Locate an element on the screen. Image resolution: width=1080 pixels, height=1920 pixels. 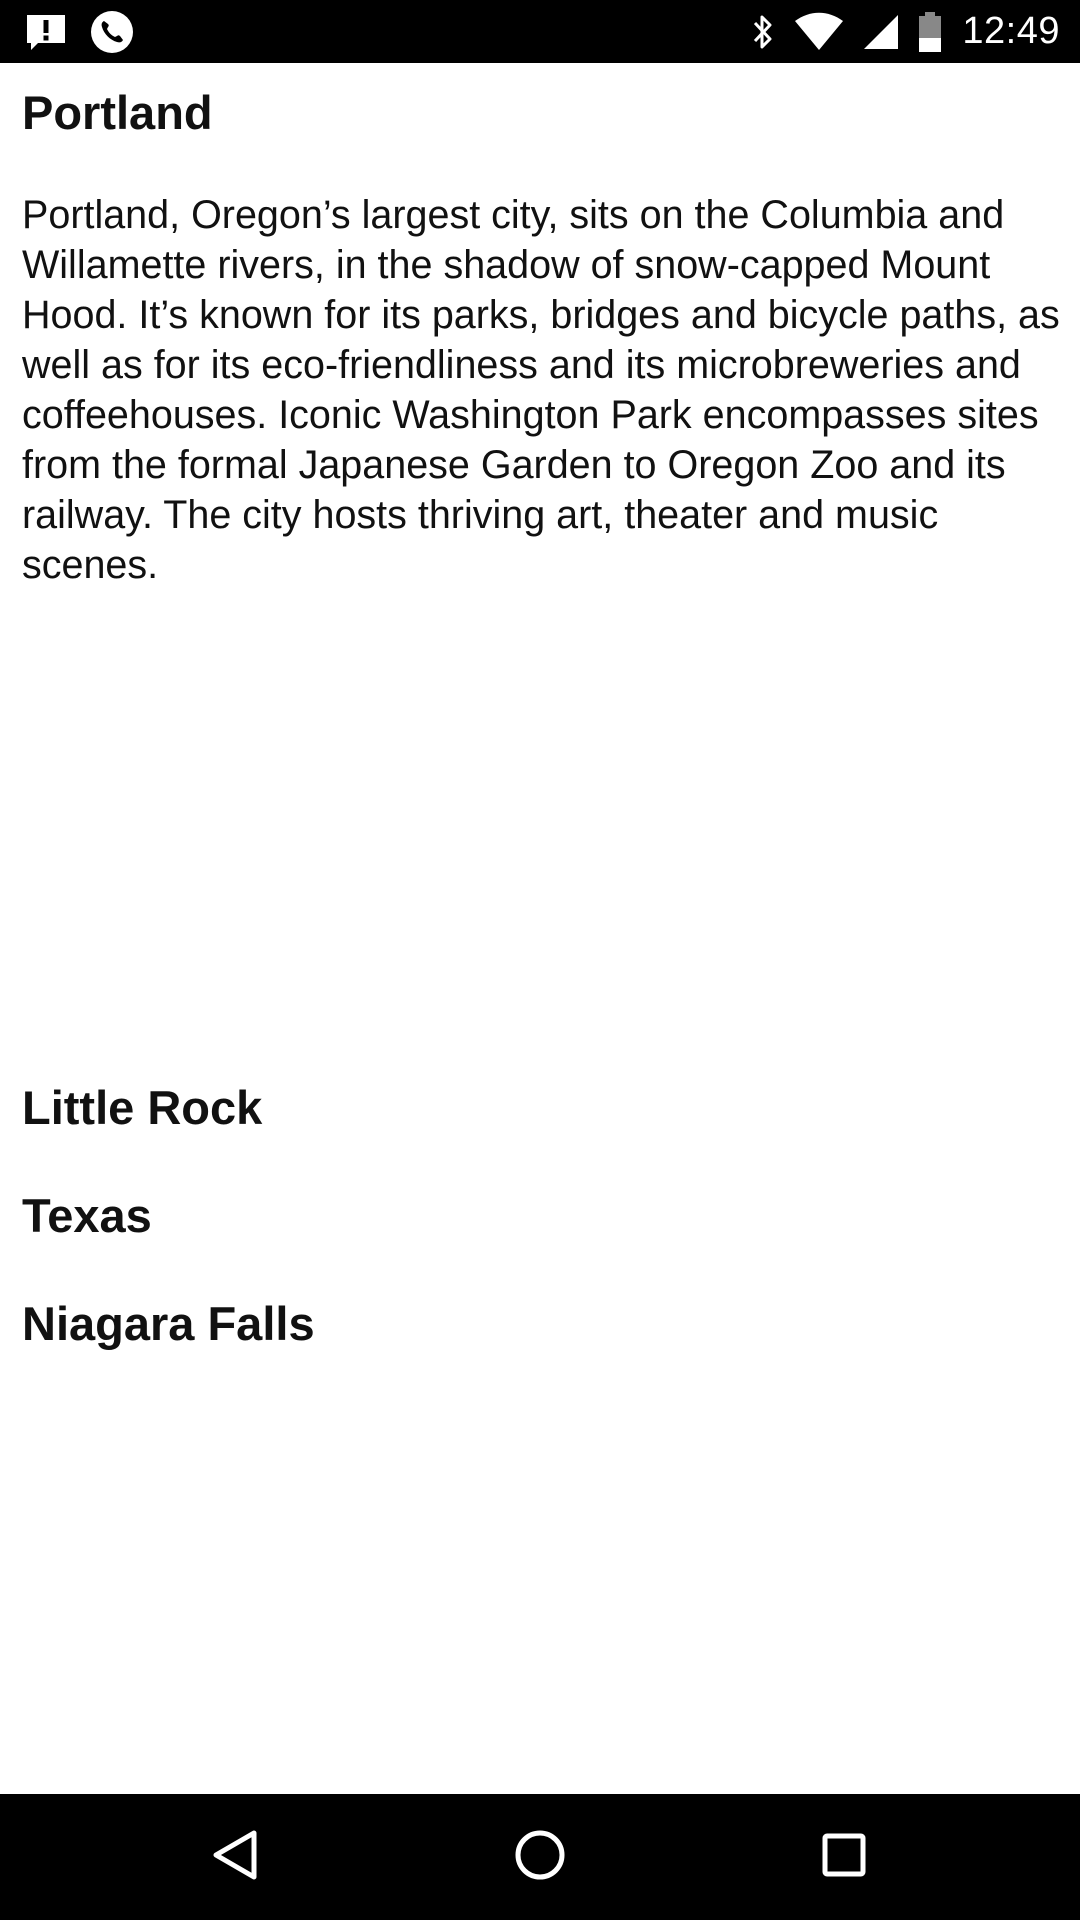
city-title-little-rock: Little Rock is located at coordinates (142, 1107).